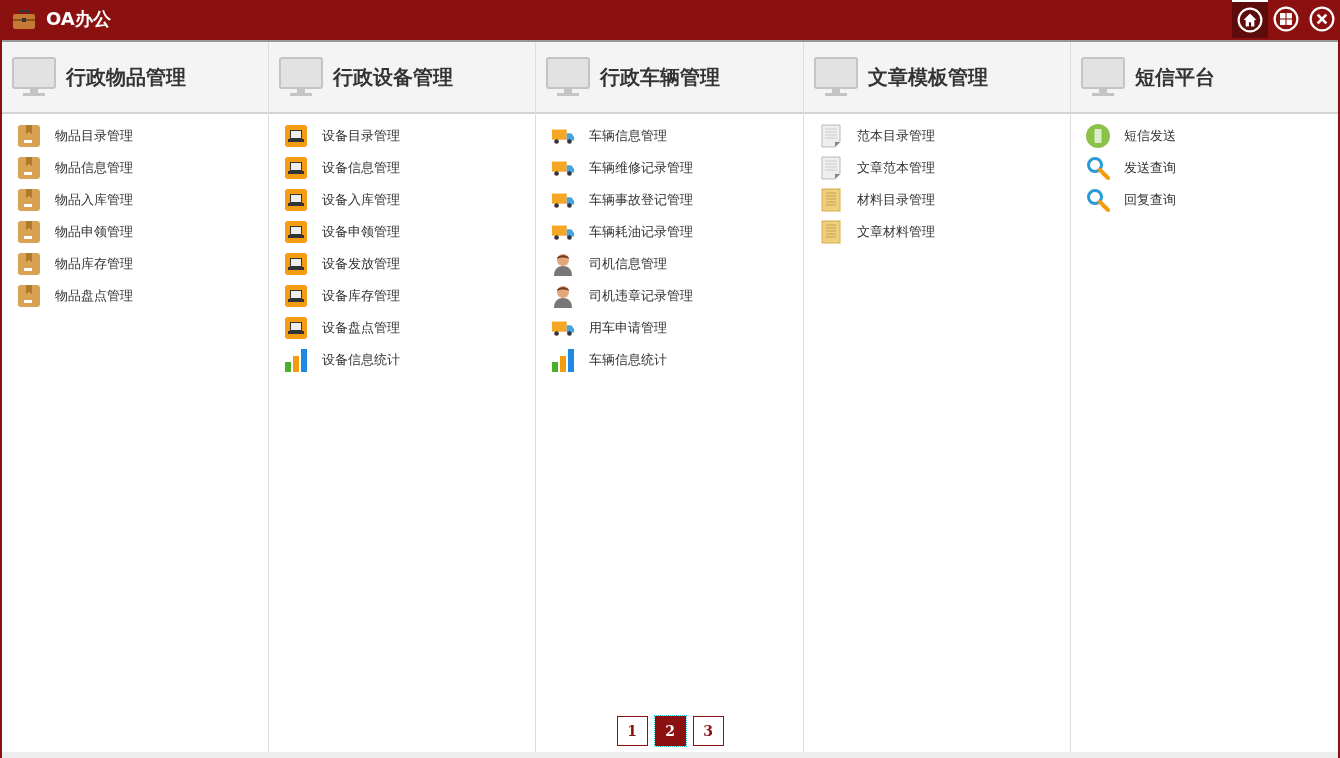 This screenshot has height=758, width=1340. What do you see at coordinates (872, 168) in the screenshot?
I see `menu-item: 文章范本管理` at bounding box center [872, 168].